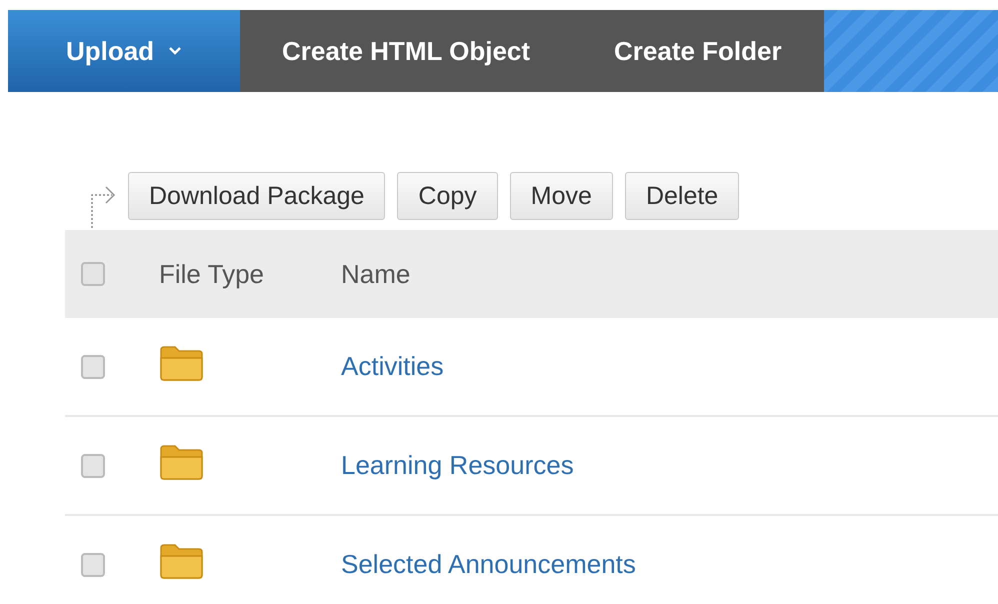 The height and width of the screenshot is (604, 998). What do you see at coordinates (124, 51) in the screenshot?
I see `upload-menu-button: Upload` at bounding box center [124, 51].